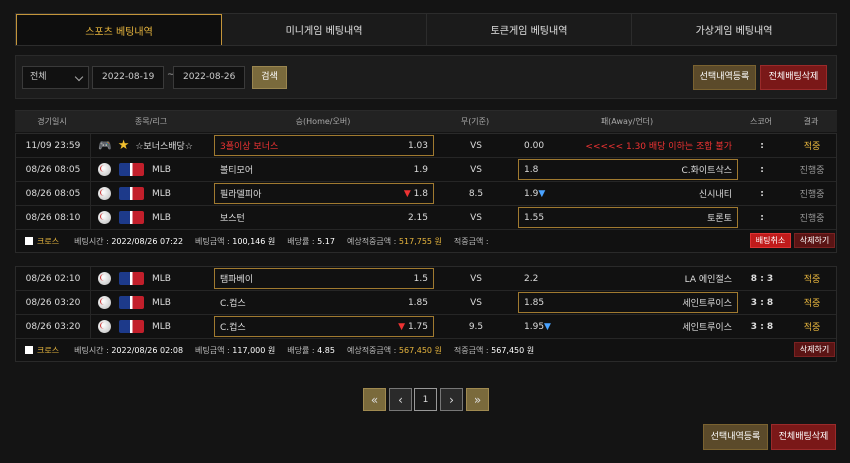  Describe the element at coordinates (724, 77) in the screenshot. I see `register-selected-button: 선택내역등록` at that location.